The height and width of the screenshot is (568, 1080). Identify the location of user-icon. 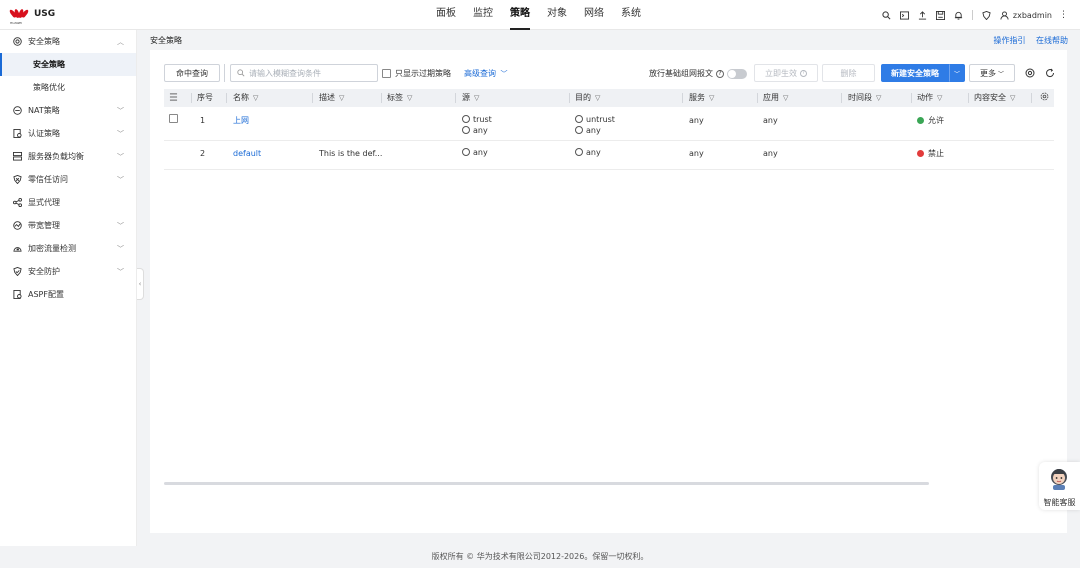
(1004, 15).